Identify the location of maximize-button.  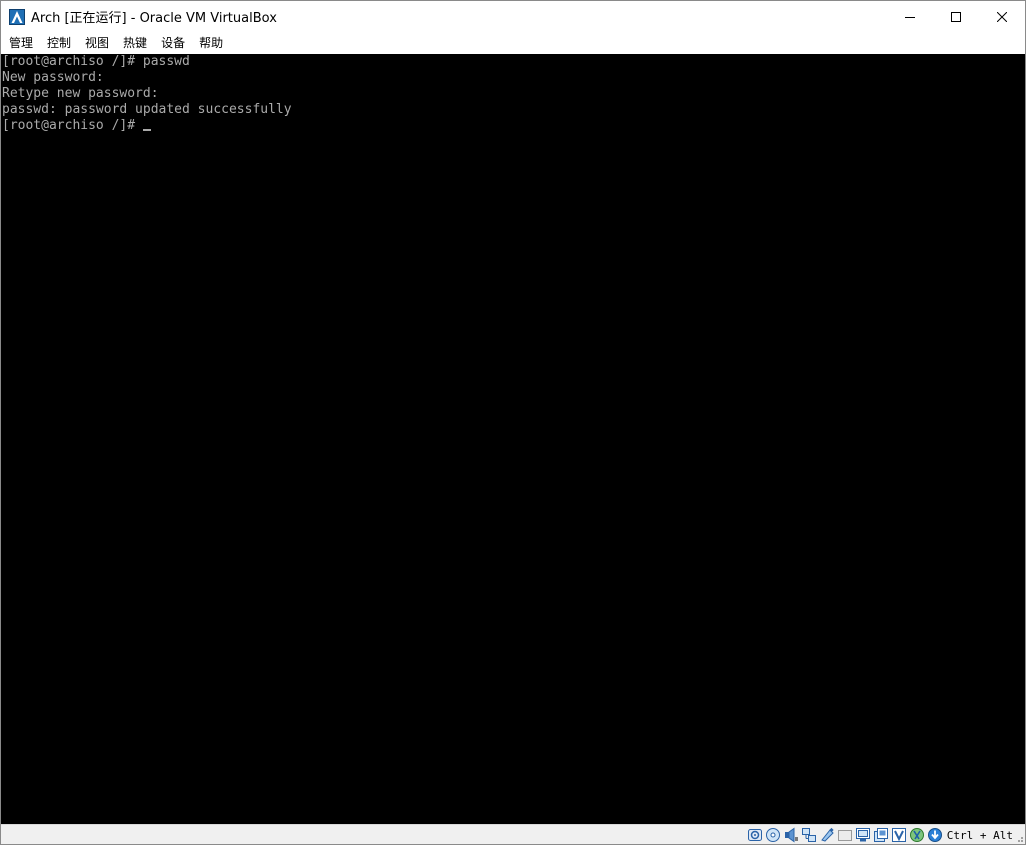
(956, 16).